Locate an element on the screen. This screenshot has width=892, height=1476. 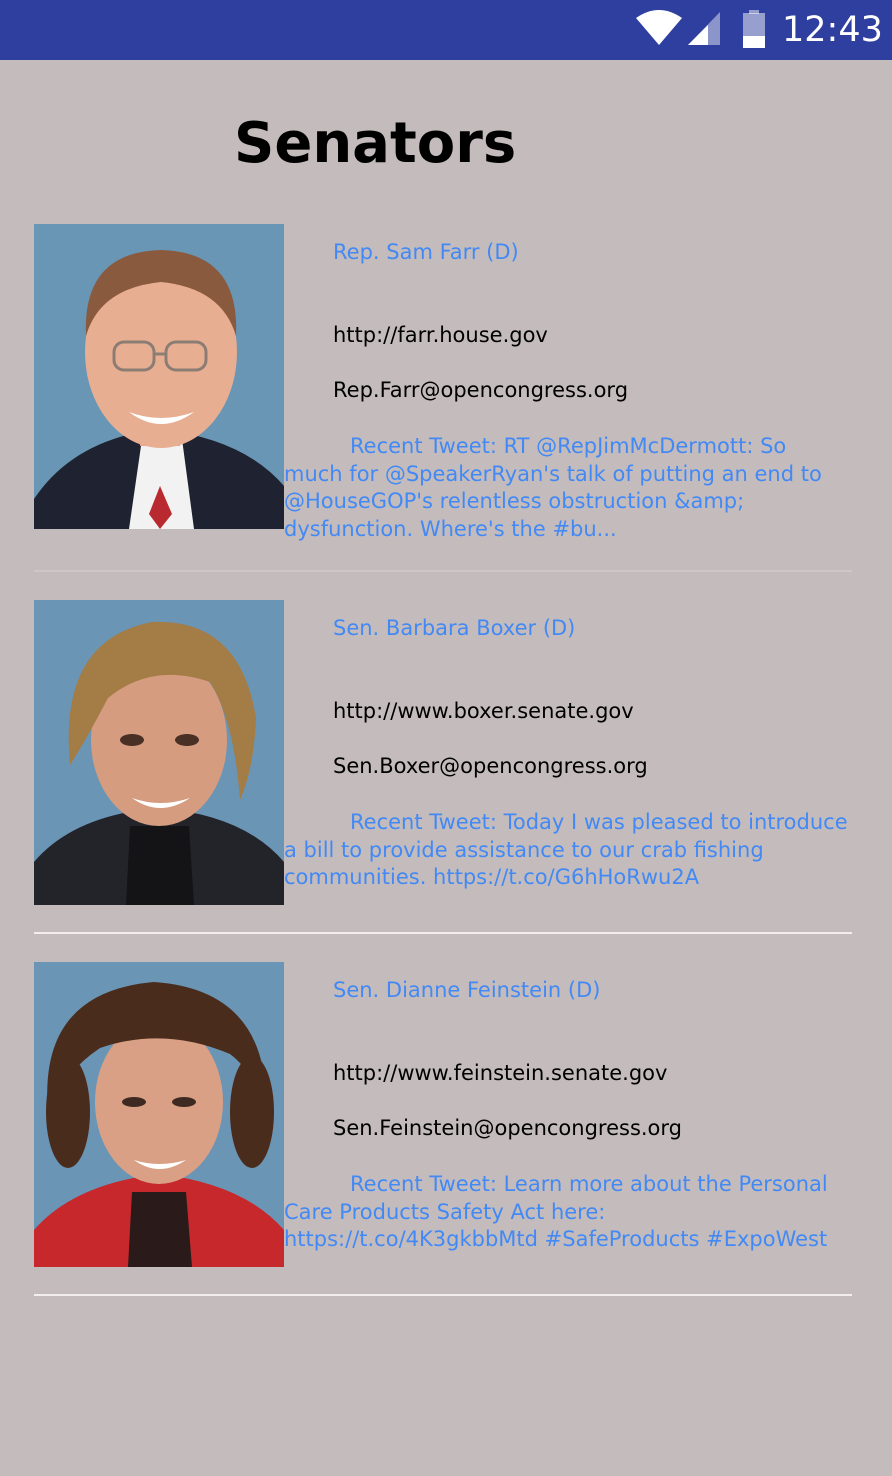
legislator-email: Sen.Feinstein@opencongress.org is located at coordinates (507, 1128).